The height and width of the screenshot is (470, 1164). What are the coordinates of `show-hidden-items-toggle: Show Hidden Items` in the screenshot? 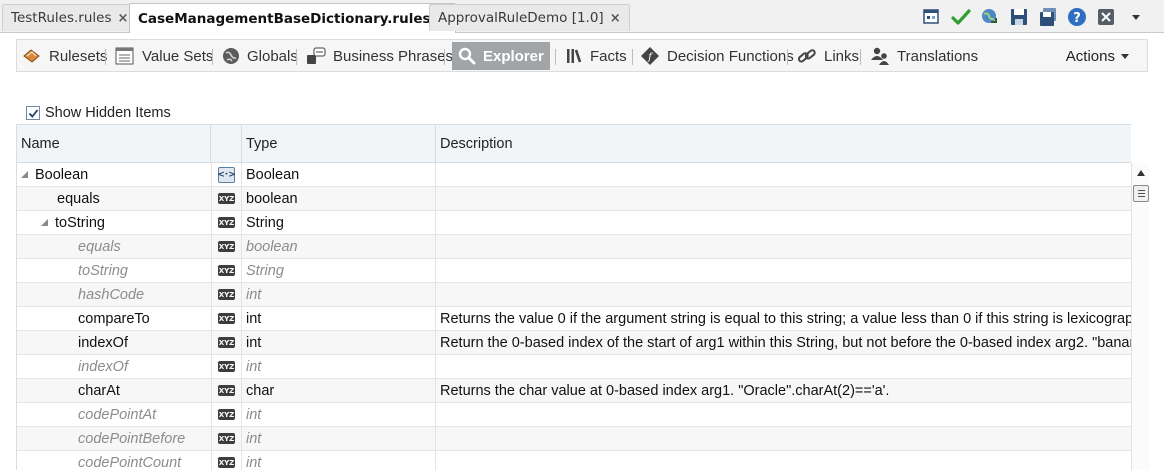 It's located at (98, 113).